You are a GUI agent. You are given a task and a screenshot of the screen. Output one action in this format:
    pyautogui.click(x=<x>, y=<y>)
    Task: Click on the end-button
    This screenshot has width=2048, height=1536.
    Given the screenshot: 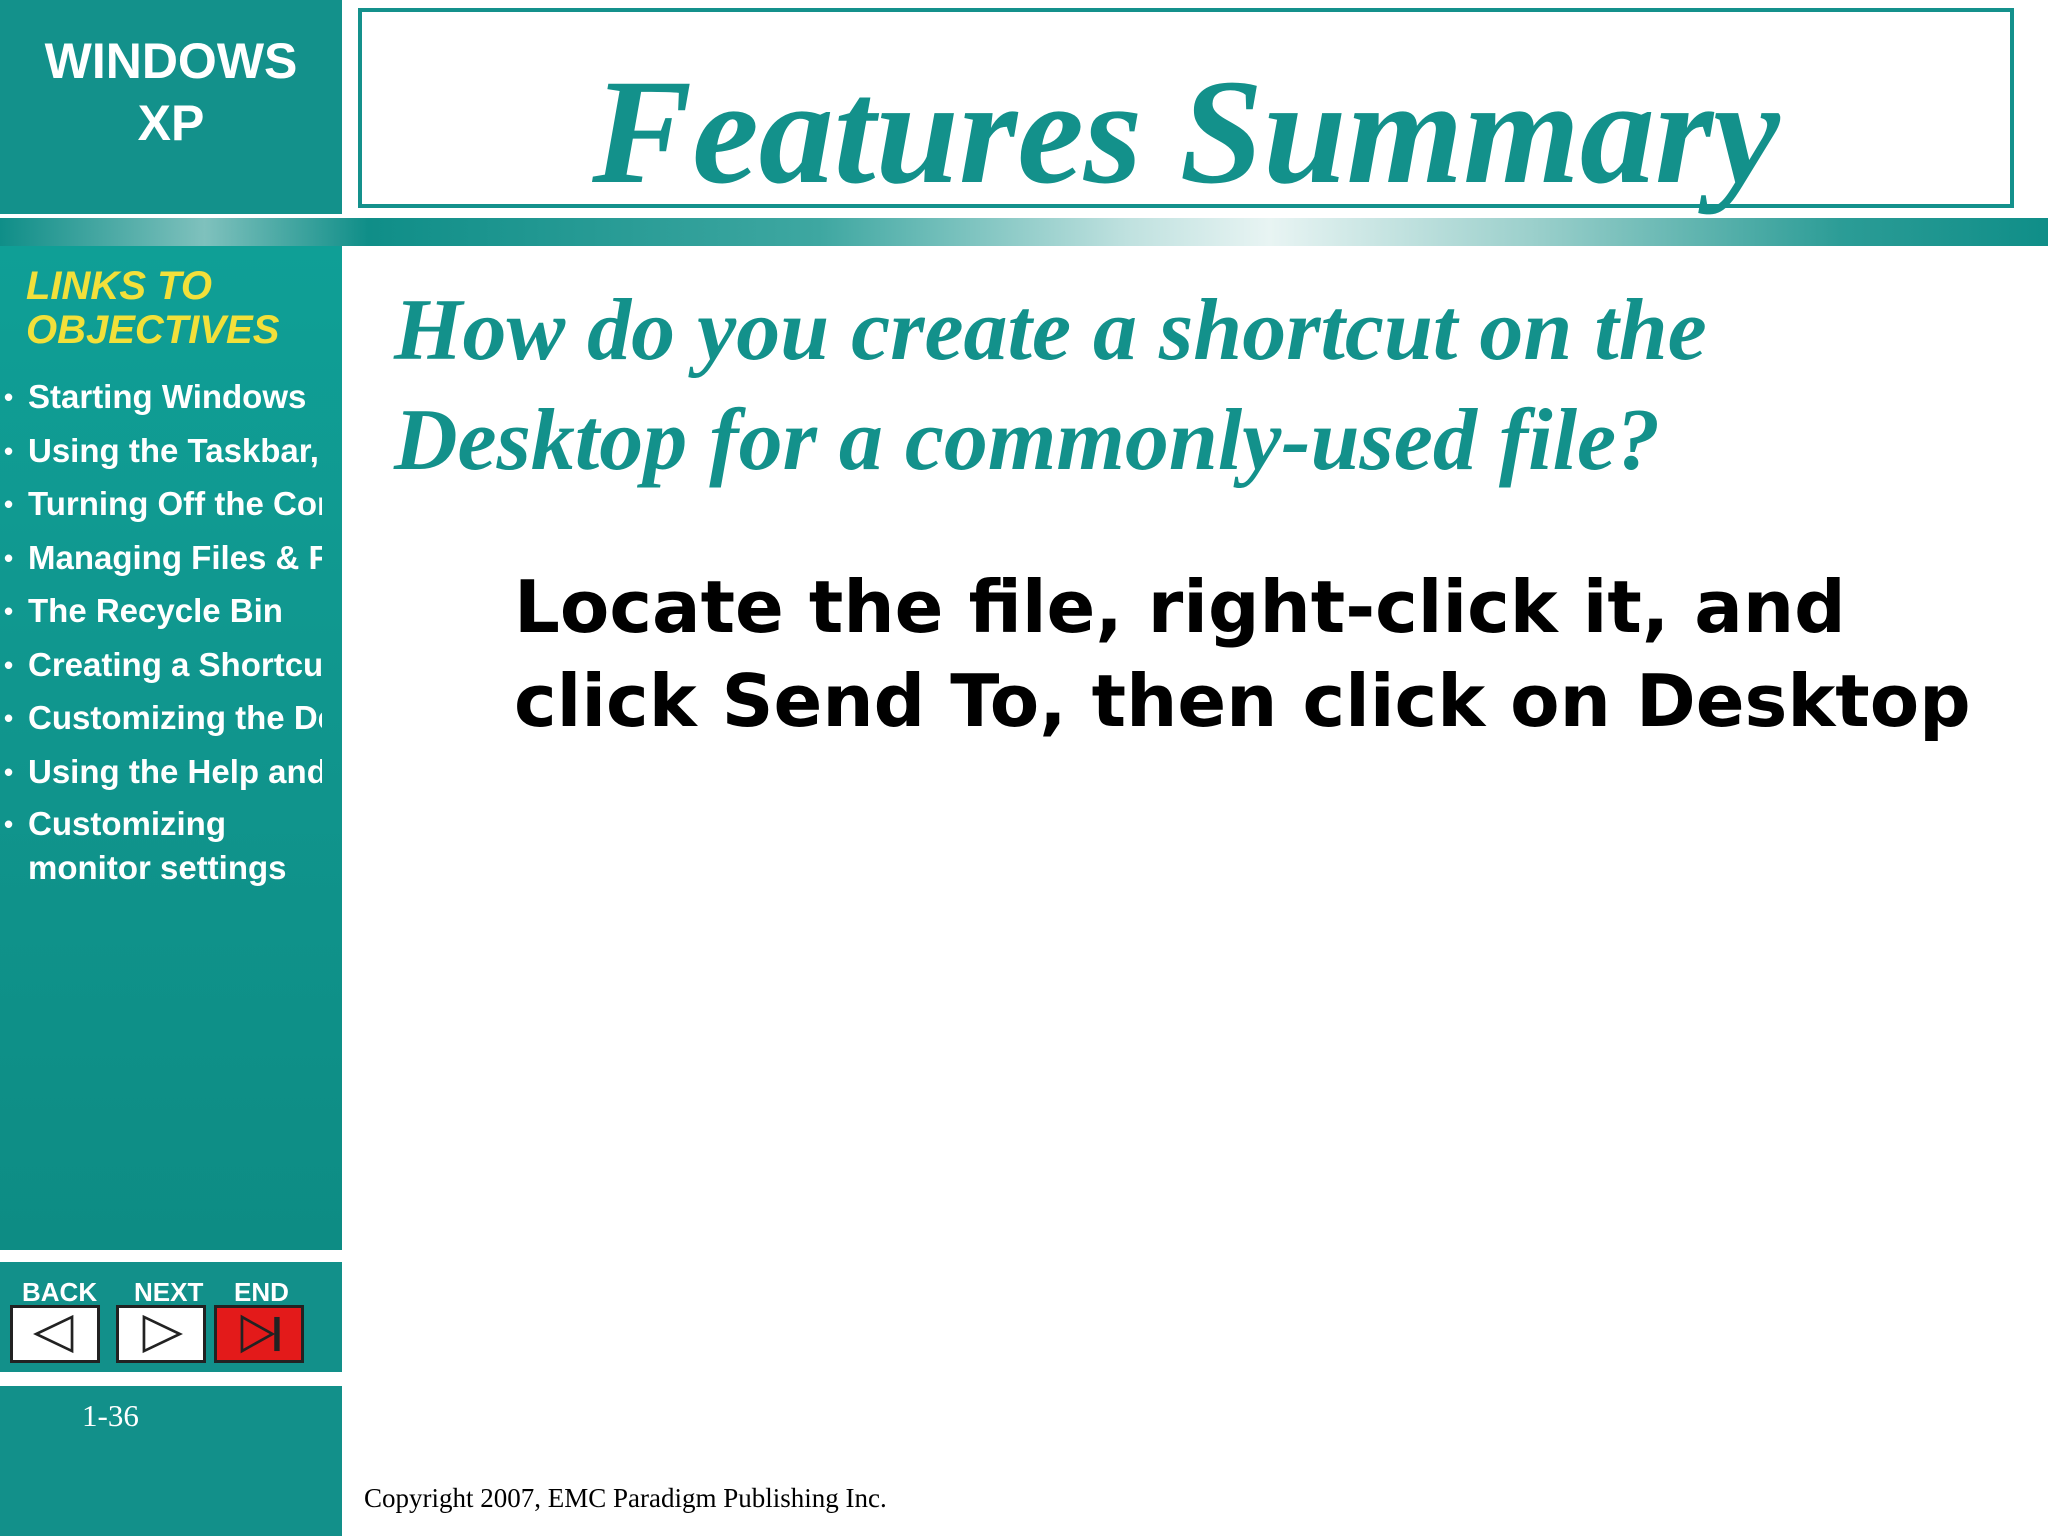 What is the action you would take?
    pyautogui.click(x=259, y=1334)
    